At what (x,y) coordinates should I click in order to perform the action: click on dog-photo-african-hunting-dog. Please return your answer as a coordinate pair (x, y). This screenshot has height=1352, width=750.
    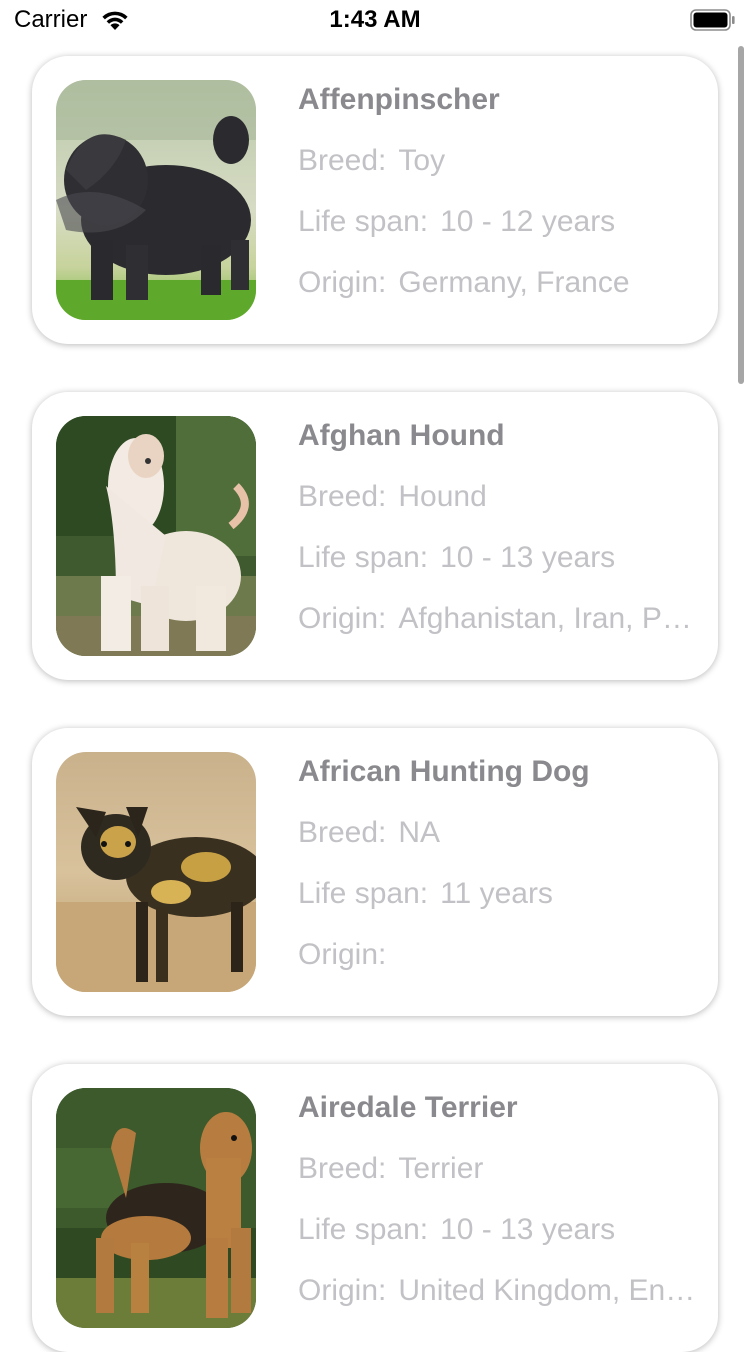
    Looking at the image, I should click on (156, 872).